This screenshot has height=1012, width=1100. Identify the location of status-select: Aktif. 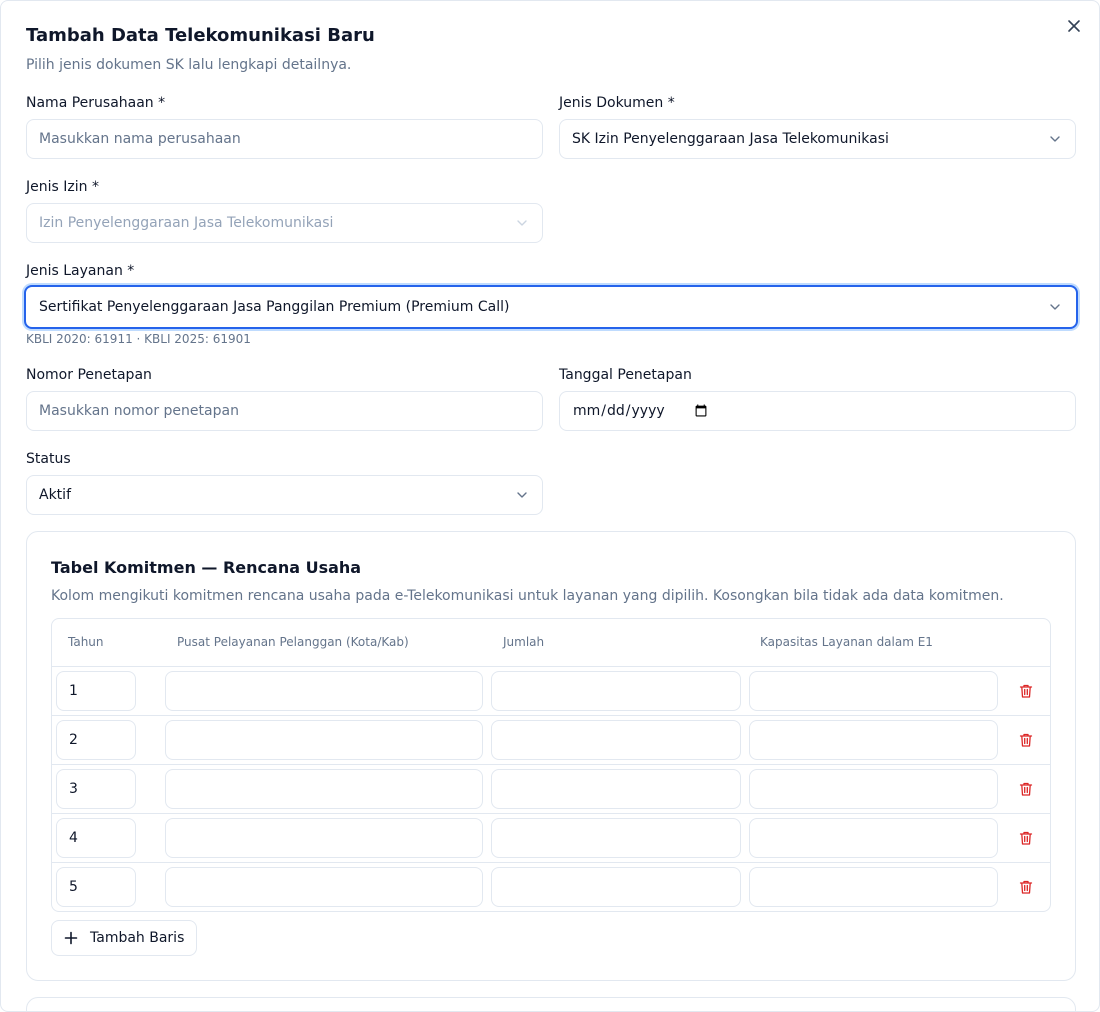
(284, 495).